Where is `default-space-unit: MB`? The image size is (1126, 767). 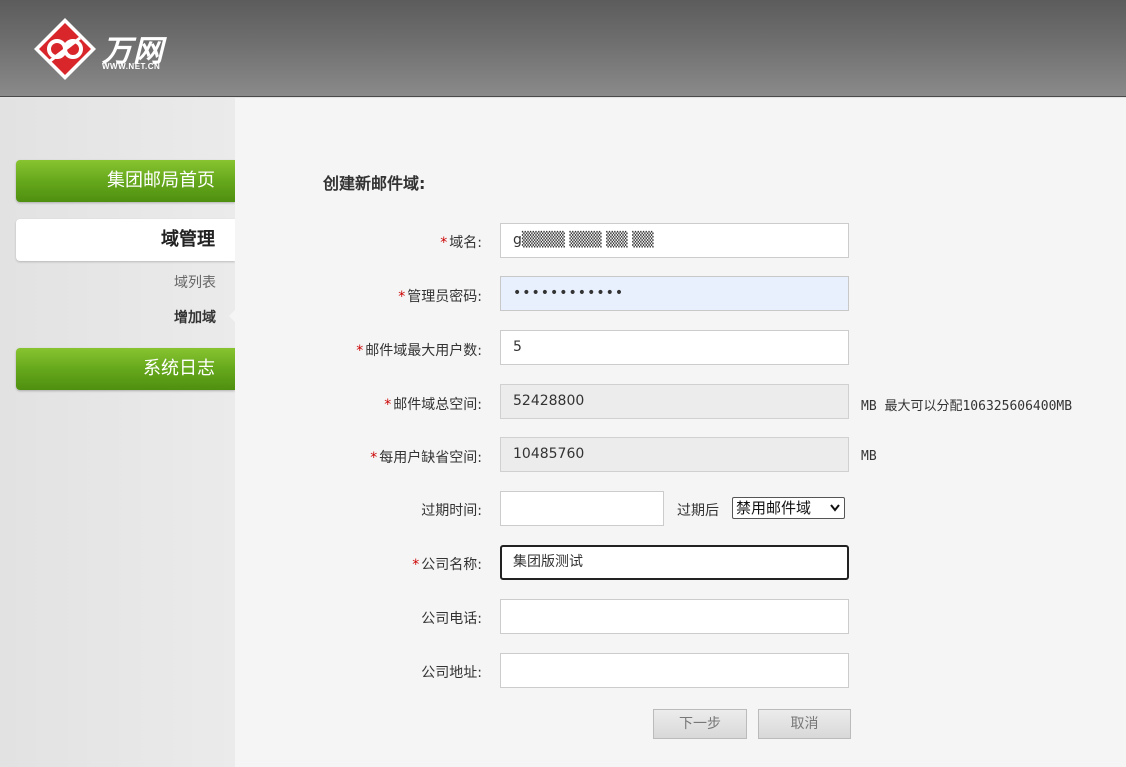
default-space-unit: MB is located at coordinates (869, 456).